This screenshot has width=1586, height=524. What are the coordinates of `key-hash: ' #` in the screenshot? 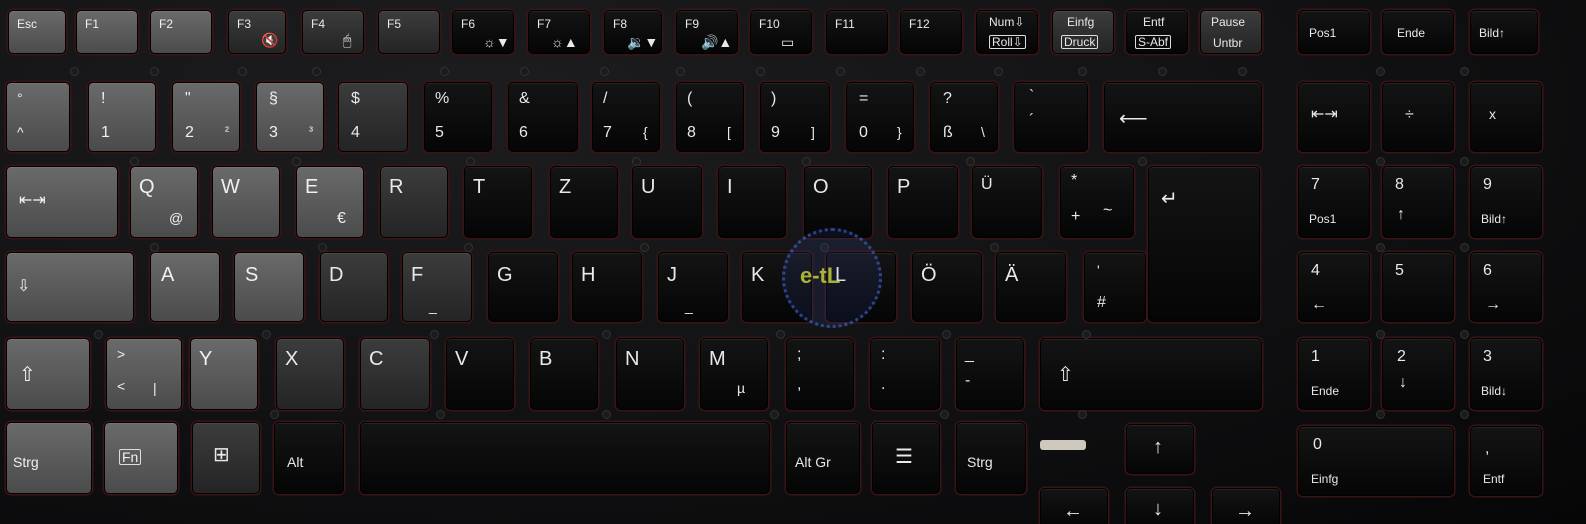 It's located at (1115, 287).